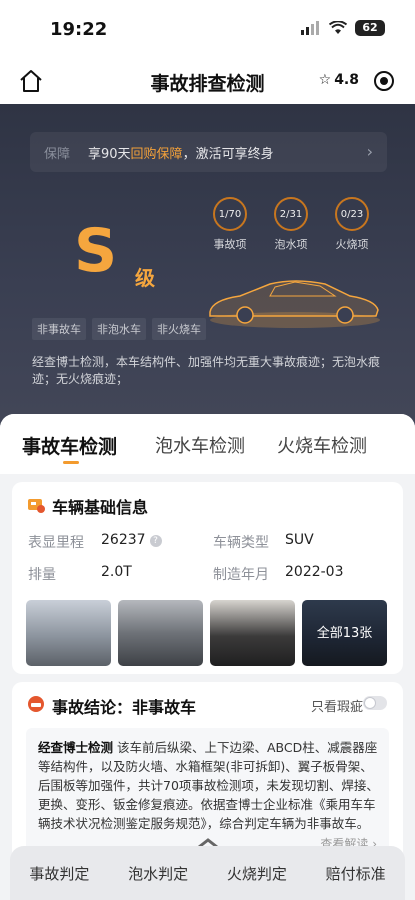 This screenshot has width=415, height=900. What do you see at coordinates (370, 703) in the screenshot?
I see `toggle-knob` at bounding box center [370, 703].